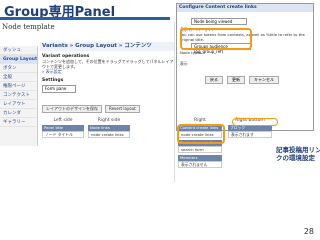  I want to click on sidebar-item: ボタン, so click(18, 68).